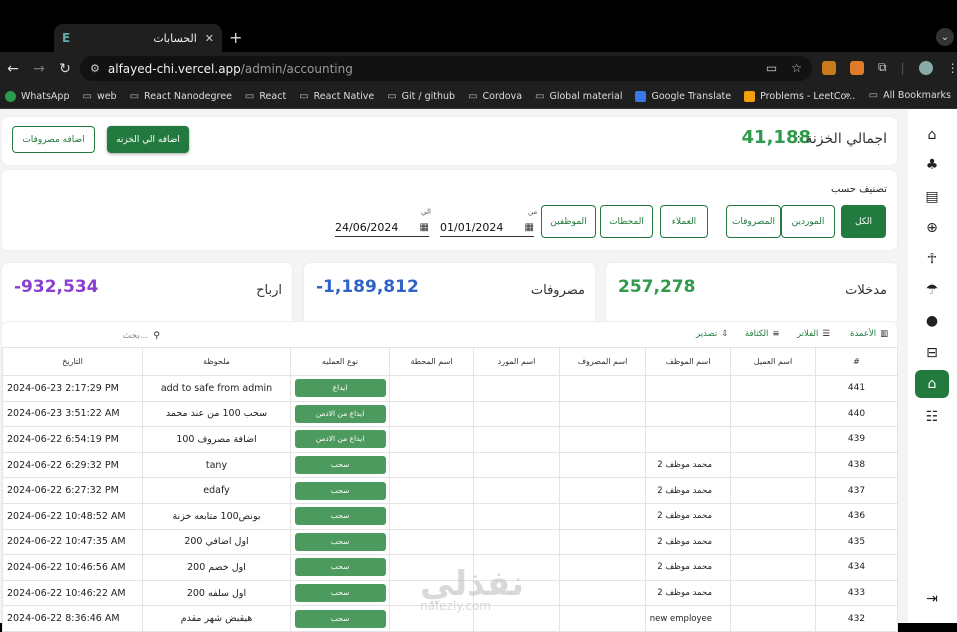 The height and width of the screenshot is (632, 957). Describe the element at coordinates (932, 259) in the screenshot. I see `hiker-icon: ☥` at that location.